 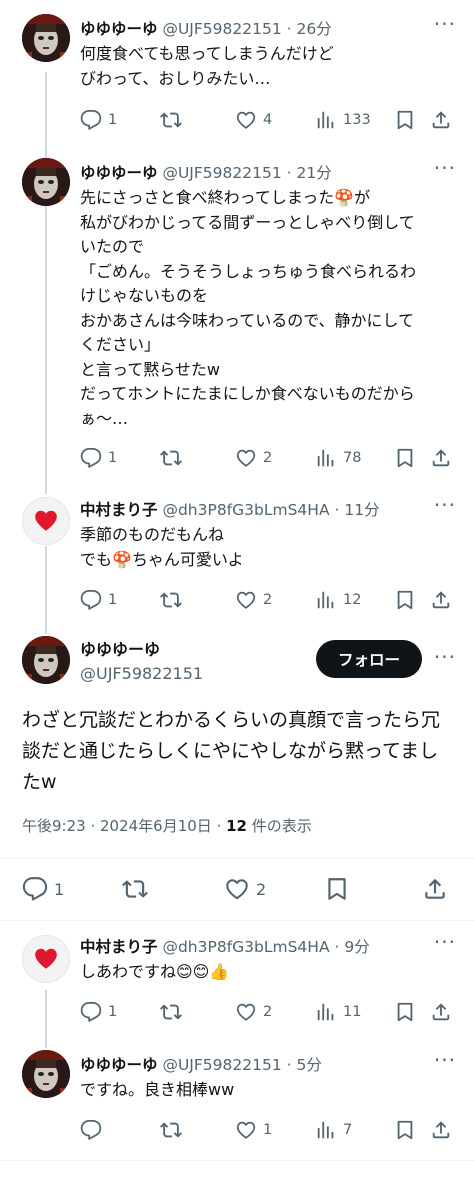 What do you see at coordinates (338, 600) in the screenshot?
I see `views-button: 12` at bounding box center [338, 600].